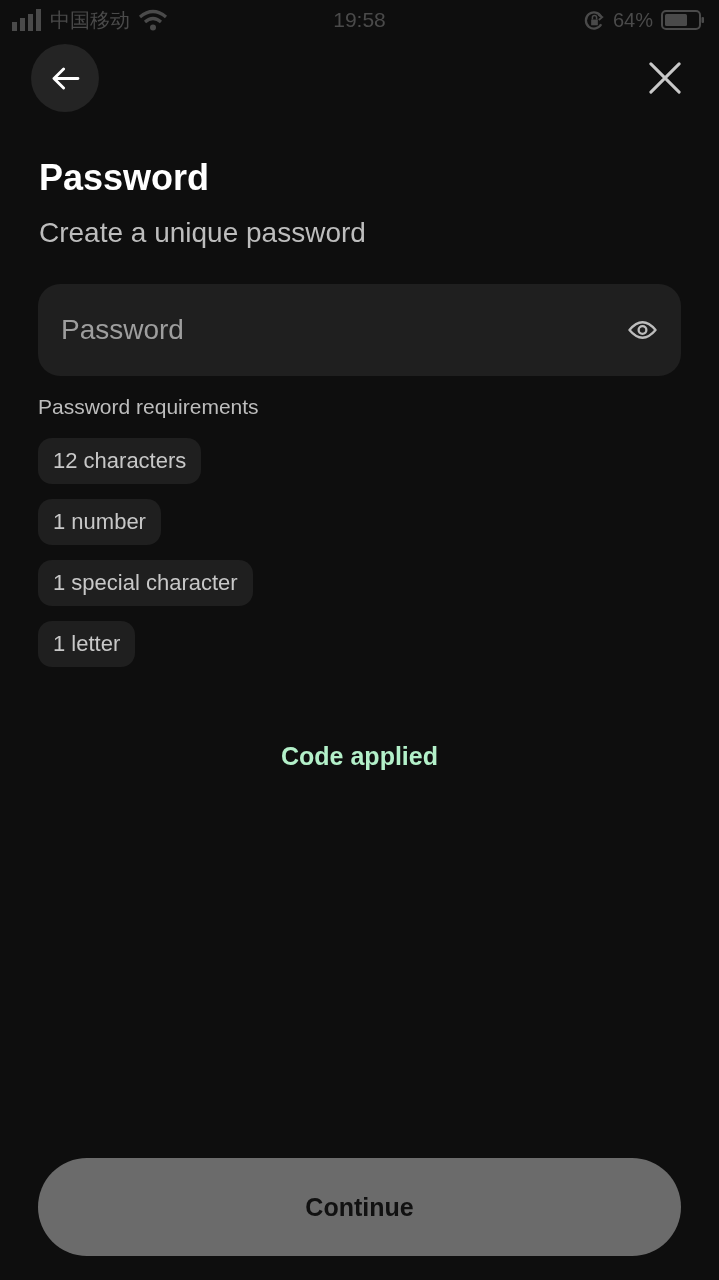  I want to click on promo-status: Code applied, so click(359, 756).